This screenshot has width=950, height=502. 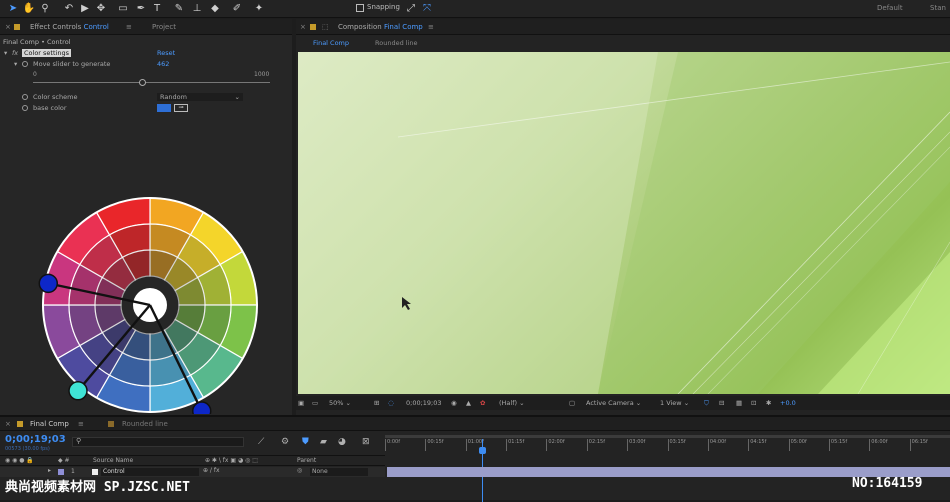 What do you see at coordinates (45, 8) in the screenshot?
I see `zoom-tool-icon: ⚲` at bounding box center [45, 8].